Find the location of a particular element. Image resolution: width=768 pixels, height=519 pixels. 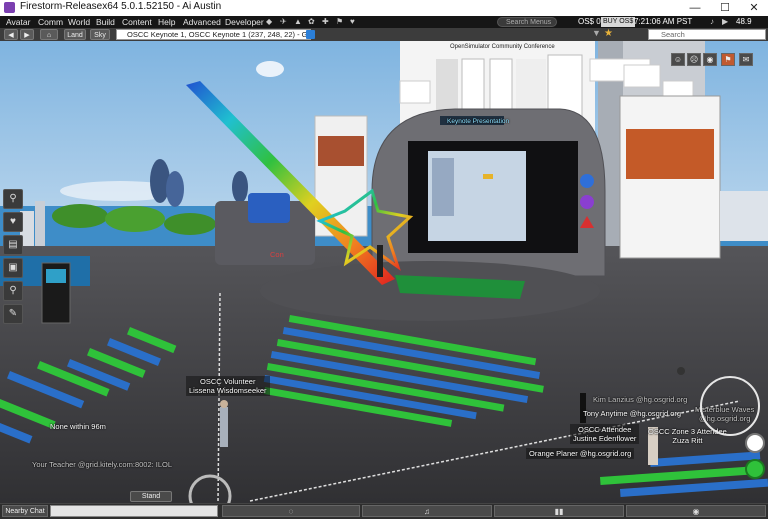

chiclet-list-icon is located at coordinates (755, 443).